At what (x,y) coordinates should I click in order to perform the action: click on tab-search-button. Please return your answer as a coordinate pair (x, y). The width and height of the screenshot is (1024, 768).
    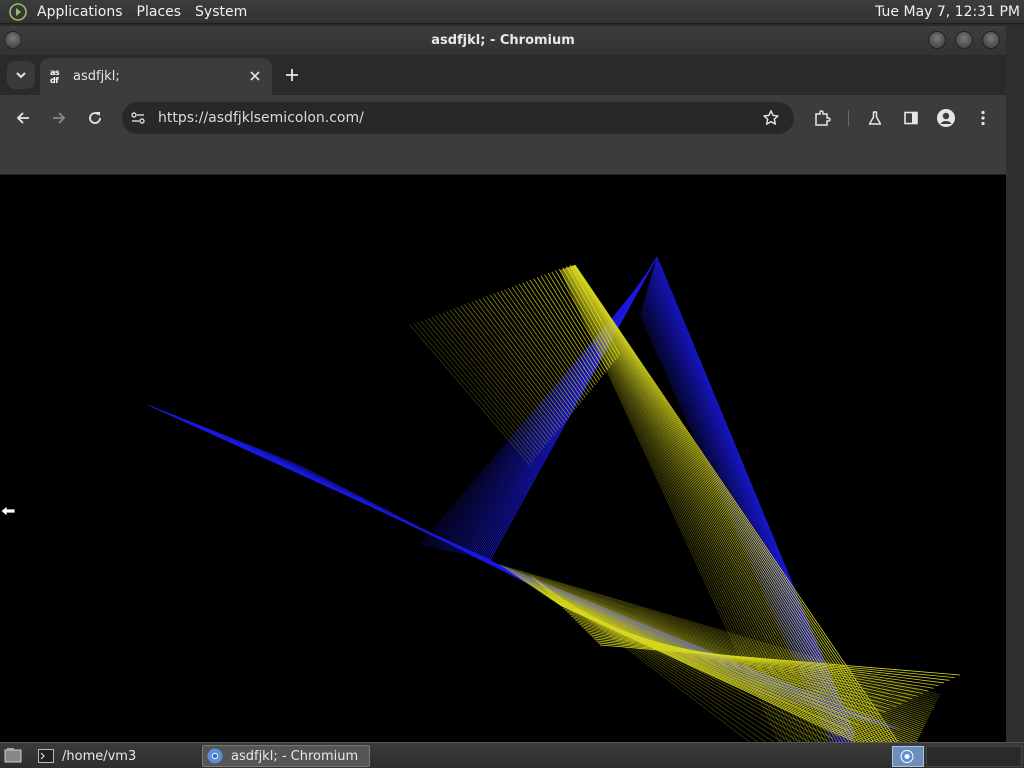
    Looking at the image, I should click on (21, 75).